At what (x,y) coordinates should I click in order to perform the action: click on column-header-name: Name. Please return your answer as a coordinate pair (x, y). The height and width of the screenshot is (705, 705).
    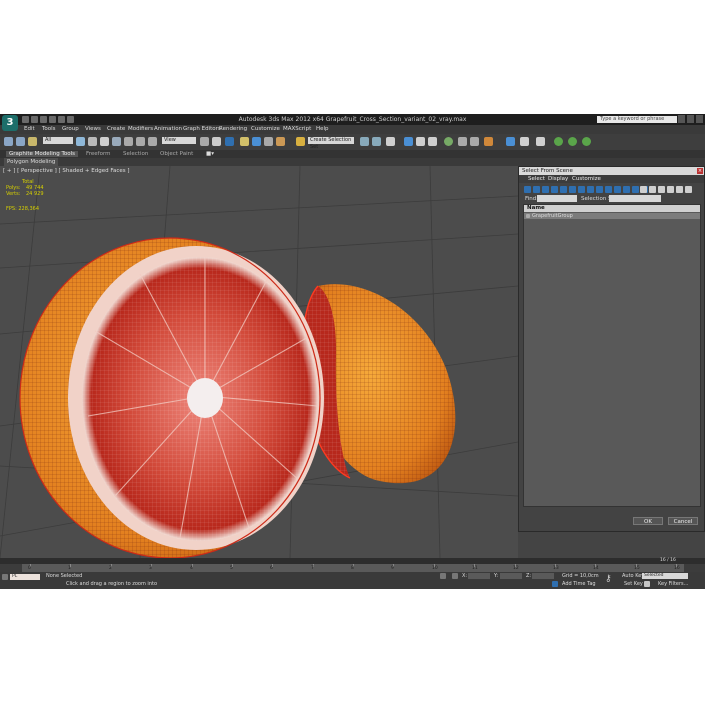
    Looking at the image, I should click on (612, 208).